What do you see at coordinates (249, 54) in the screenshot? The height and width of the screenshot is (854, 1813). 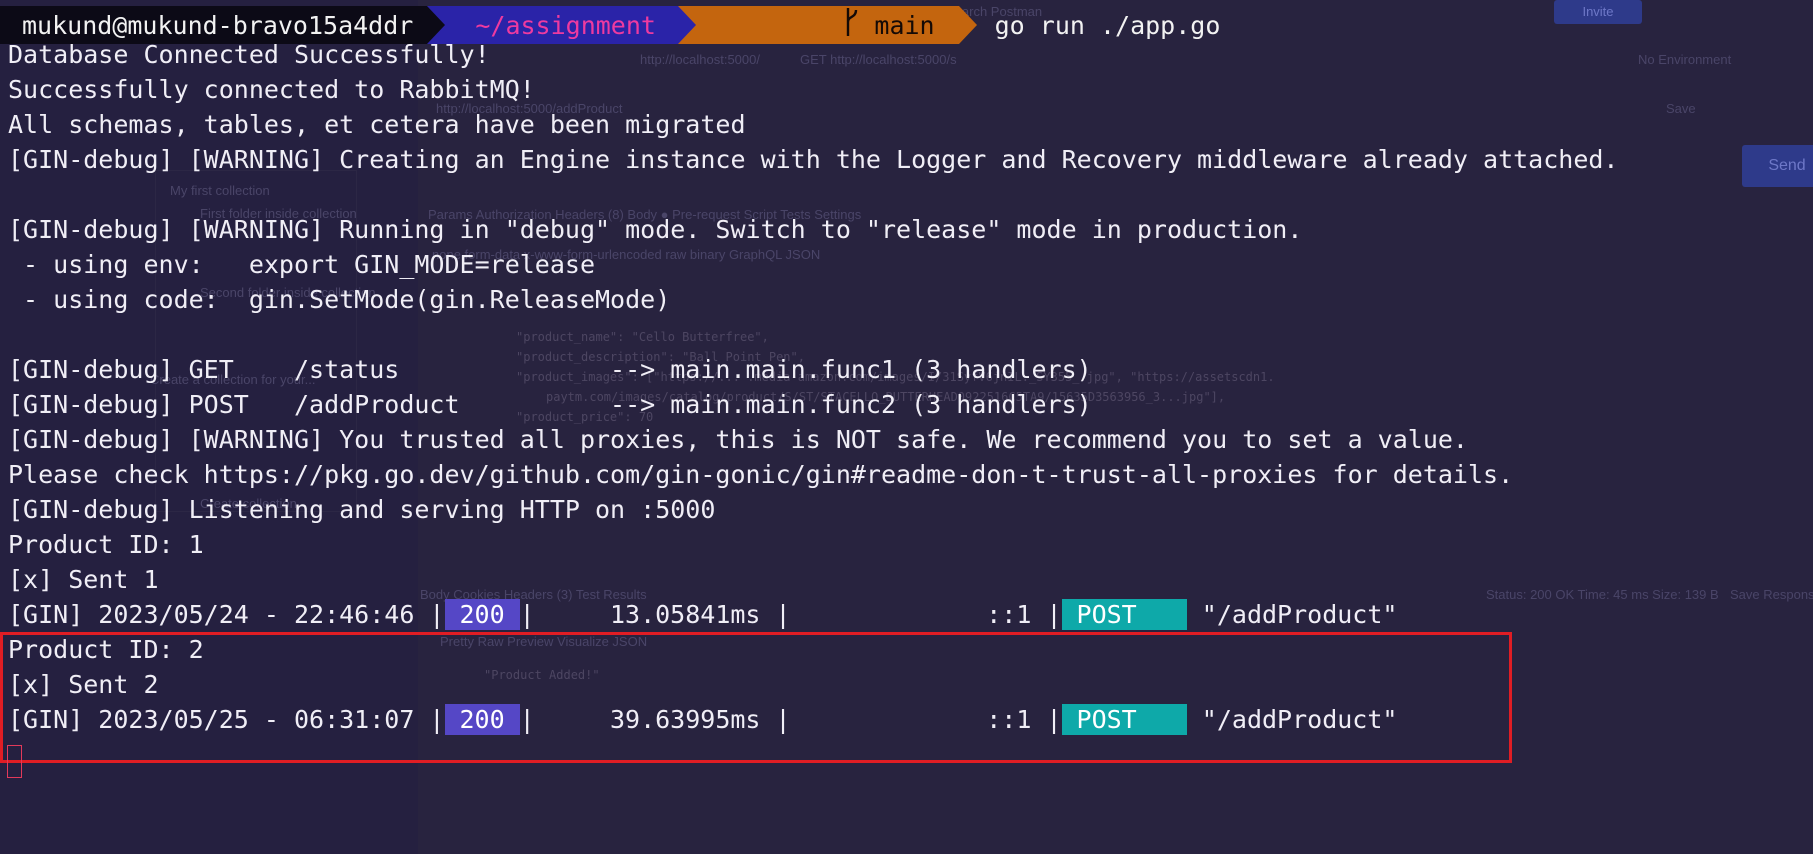 I see `log-line: Database Connected Successfully!` at bounding box center [249, 54].